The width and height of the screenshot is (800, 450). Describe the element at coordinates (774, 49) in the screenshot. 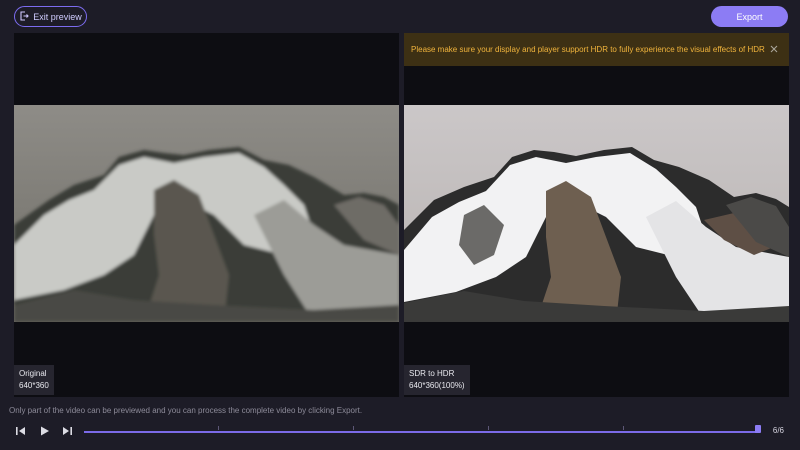

I see `close-icon` at that location.